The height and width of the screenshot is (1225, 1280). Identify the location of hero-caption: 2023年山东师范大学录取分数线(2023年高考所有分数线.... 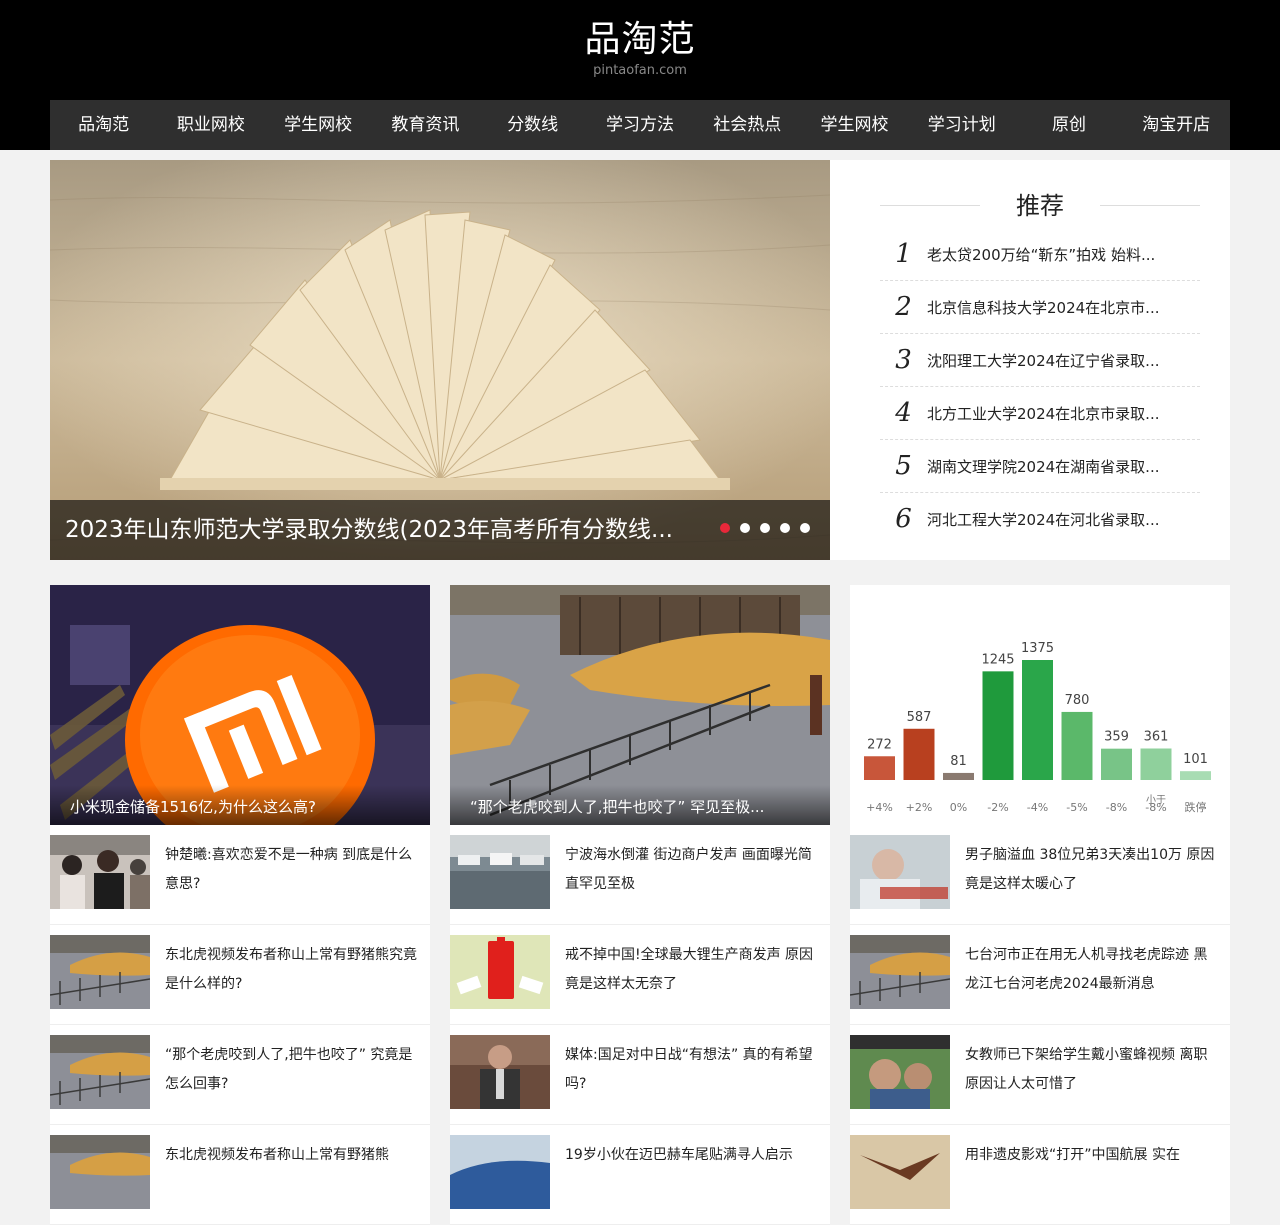
(440, 530).